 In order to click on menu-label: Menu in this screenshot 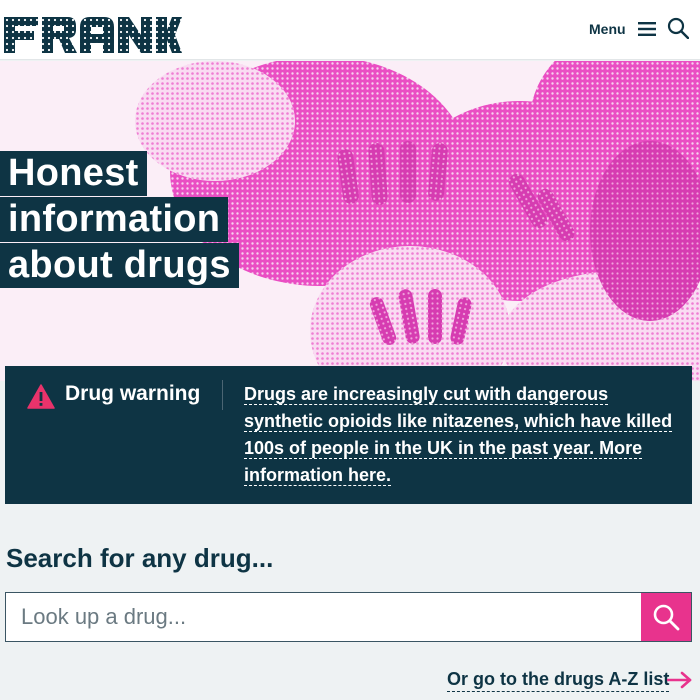, I will do `click(607, 29)`.